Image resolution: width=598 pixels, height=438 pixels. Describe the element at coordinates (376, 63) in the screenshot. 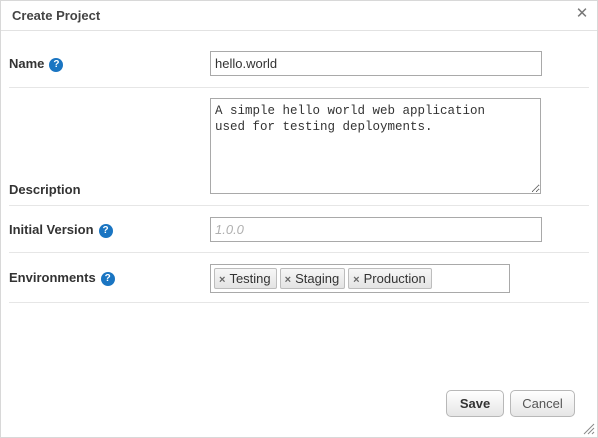

I see `name-input` at that location.